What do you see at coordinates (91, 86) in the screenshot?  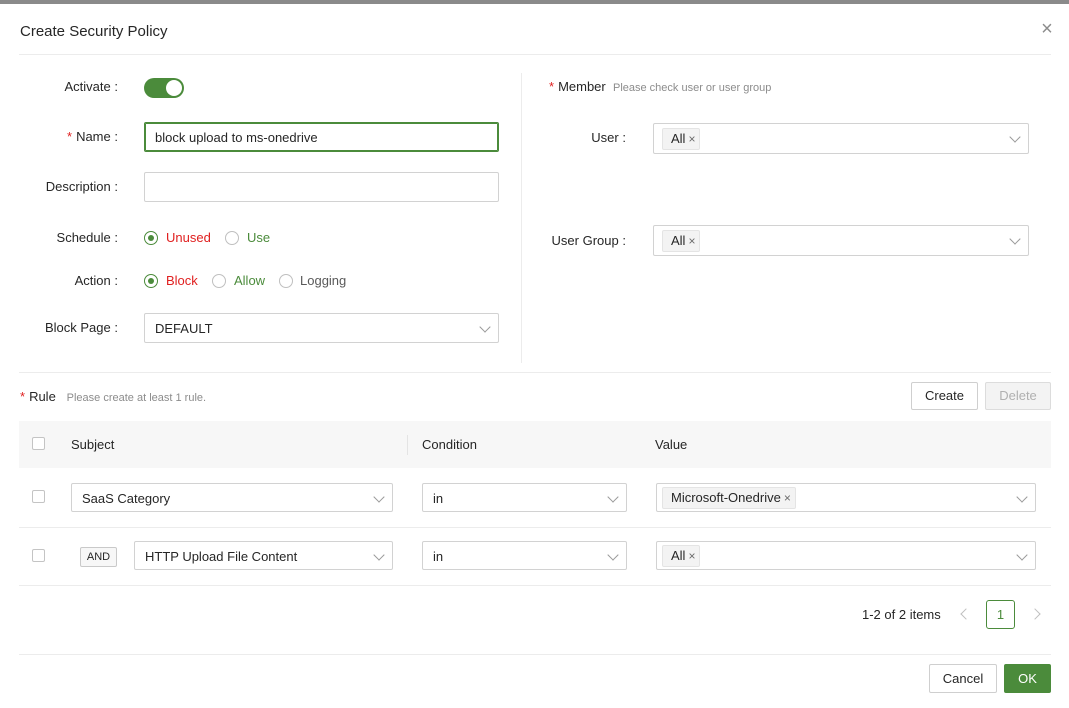 I see `activate-label: Activate :` at bounding box center [91, 86].